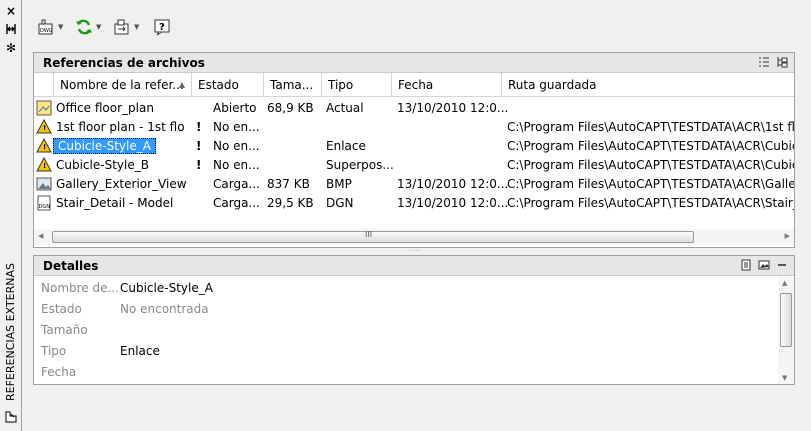 The image size is (811, 431). Describe the element at coordinates (11, 215) in the screenshot. I see `palette-title-bar: × ✻ REFERENCIAS EXTERNAS` at that location.